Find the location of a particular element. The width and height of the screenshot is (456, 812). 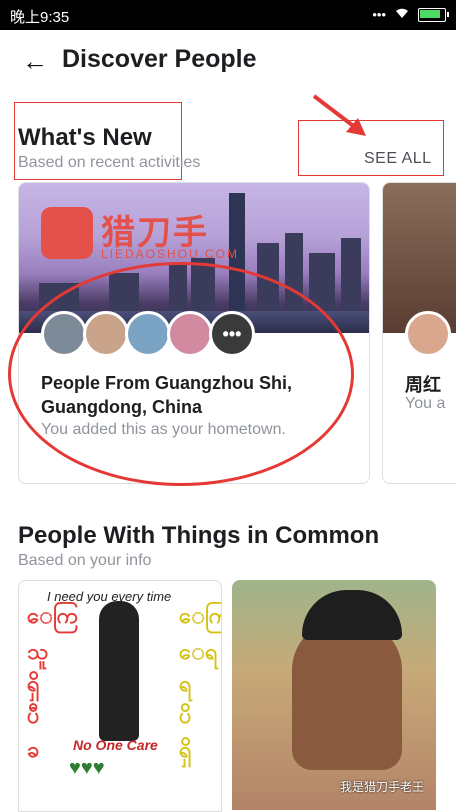

section-title-common: People With Things in Common is located at coordinates (199, 535).